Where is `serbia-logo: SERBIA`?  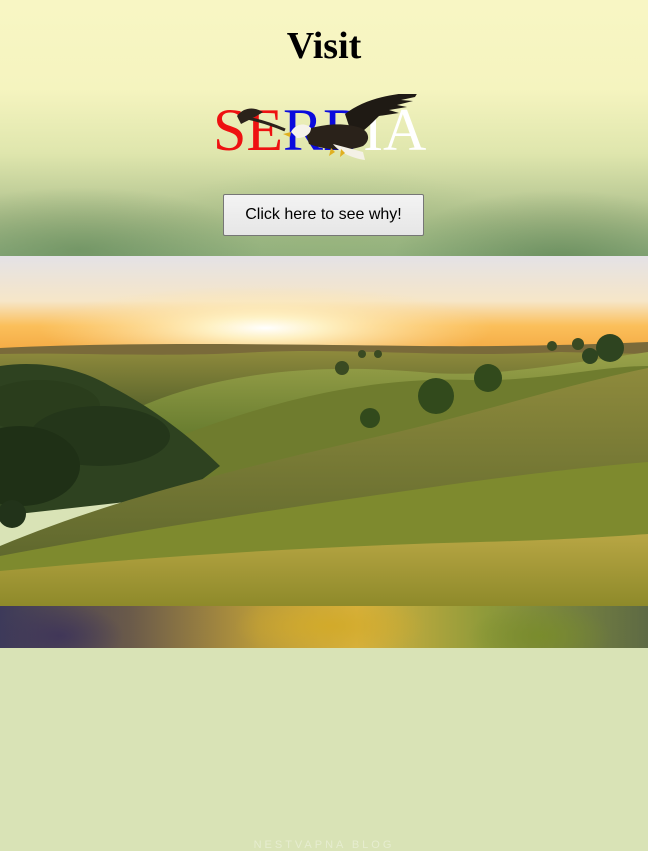
serbia-logo: SERBIA is located at coordinates (328, 129).